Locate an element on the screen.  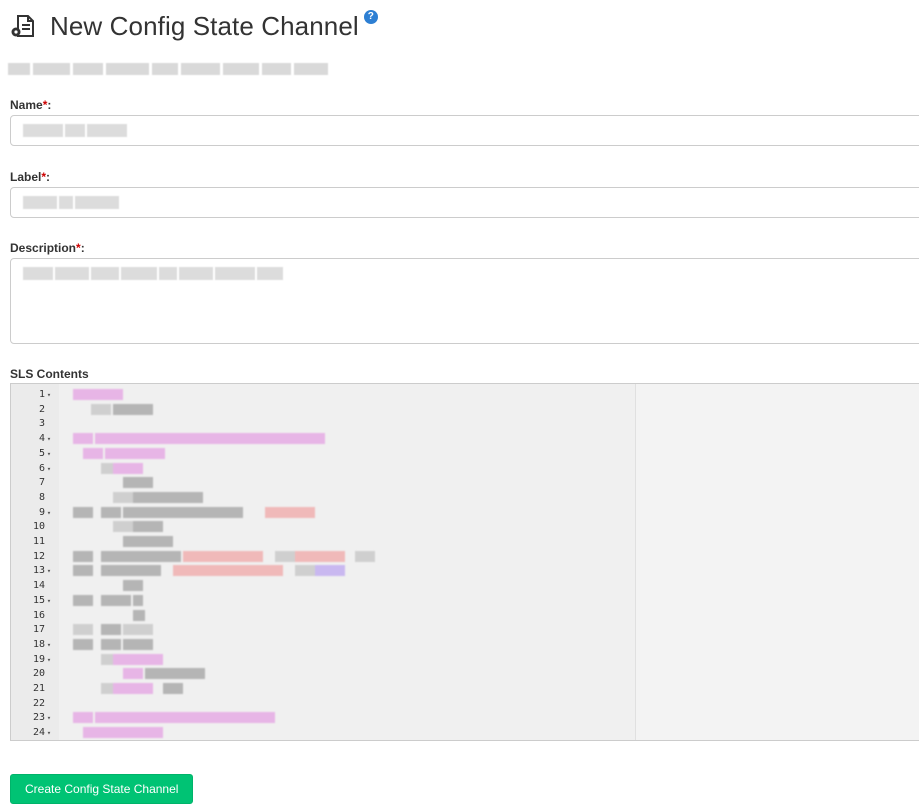
help-icon: ? is located at coordinates (370, 17).